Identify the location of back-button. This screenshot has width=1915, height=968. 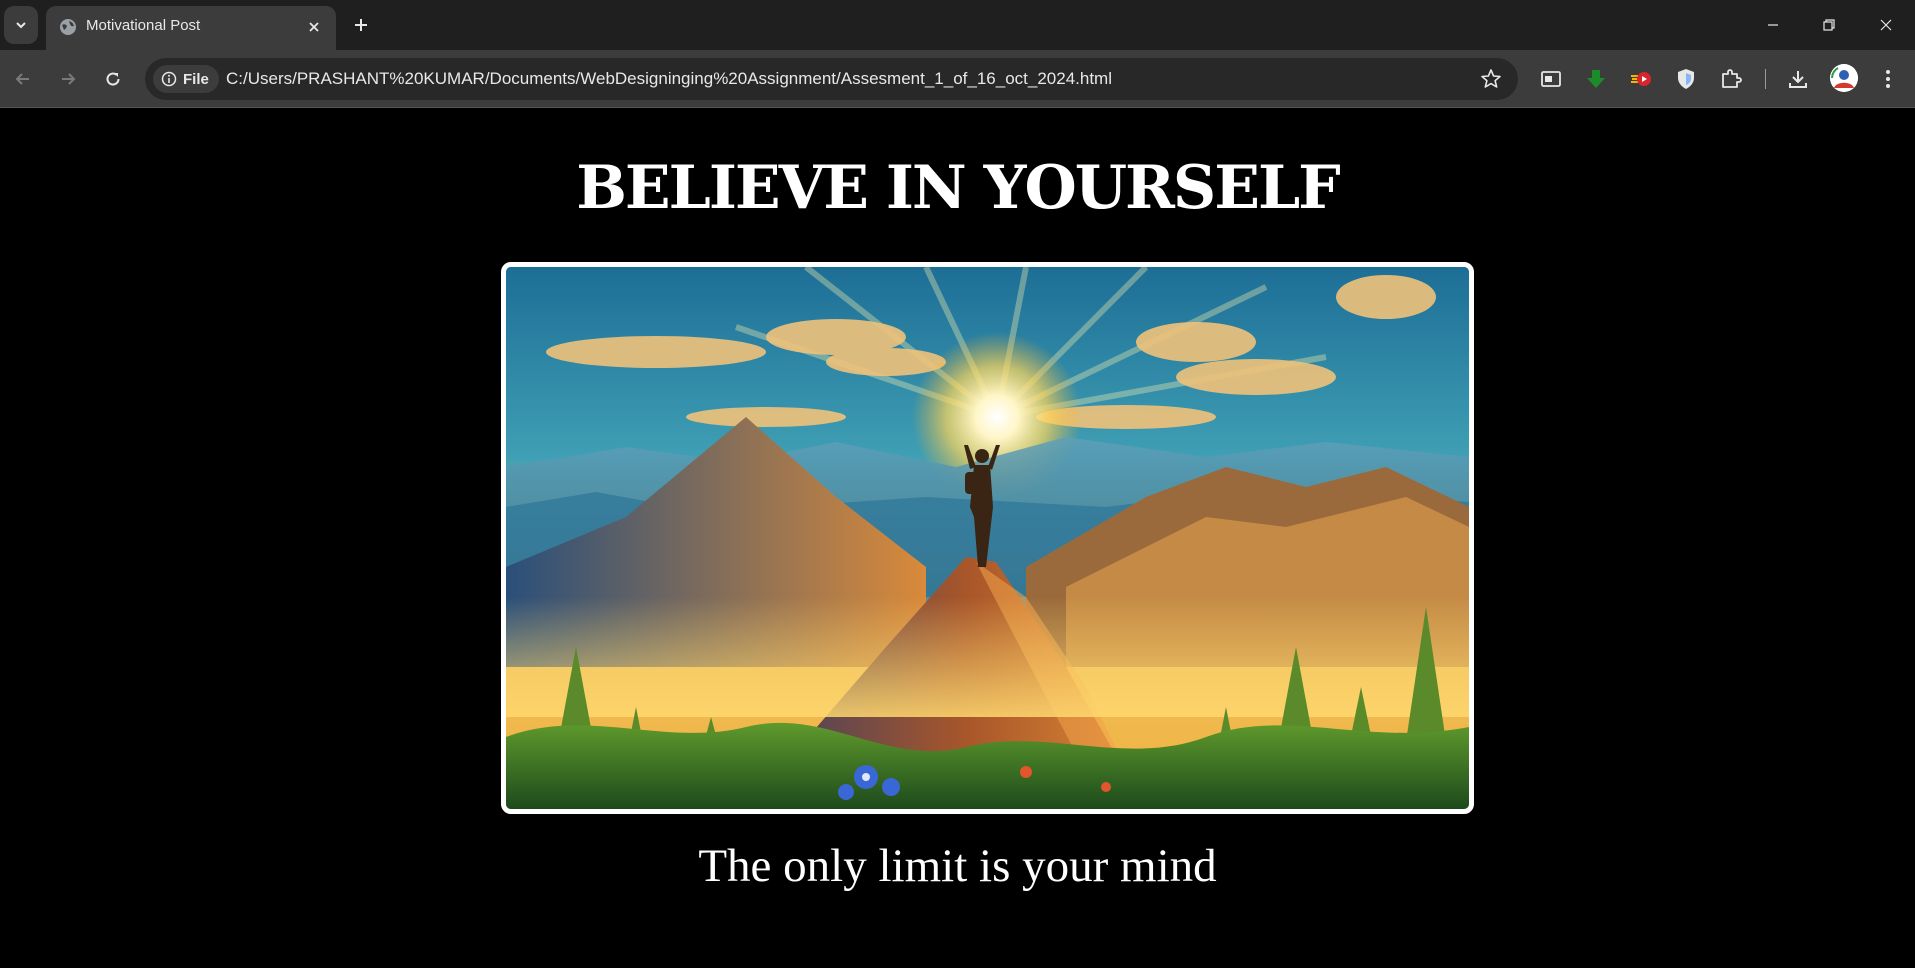
(23, 79).